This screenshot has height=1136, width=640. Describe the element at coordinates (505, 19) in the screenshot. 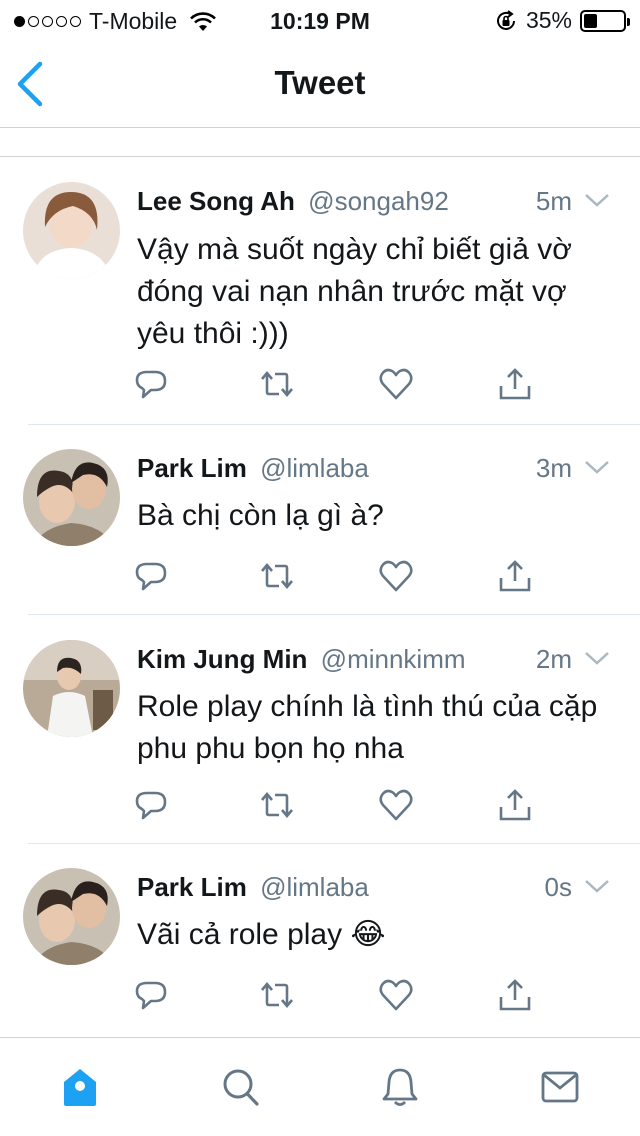

I see `orientation-lock-icon` at that location.